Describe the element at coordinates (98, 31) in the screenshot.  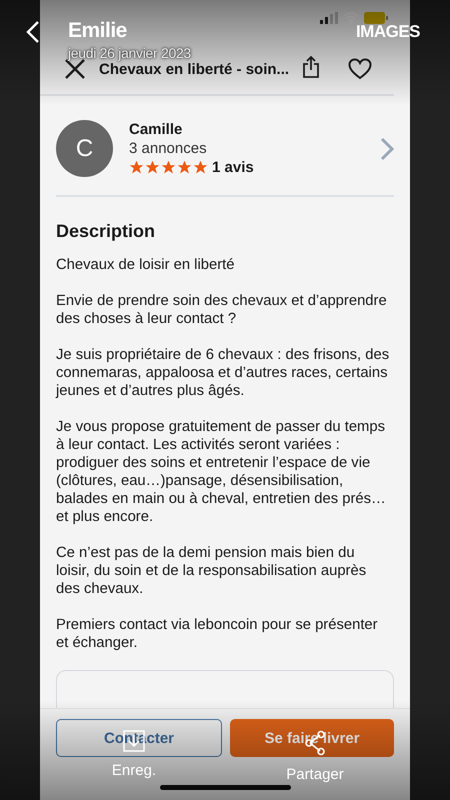
I see `photo-title: Emilie` at that location.